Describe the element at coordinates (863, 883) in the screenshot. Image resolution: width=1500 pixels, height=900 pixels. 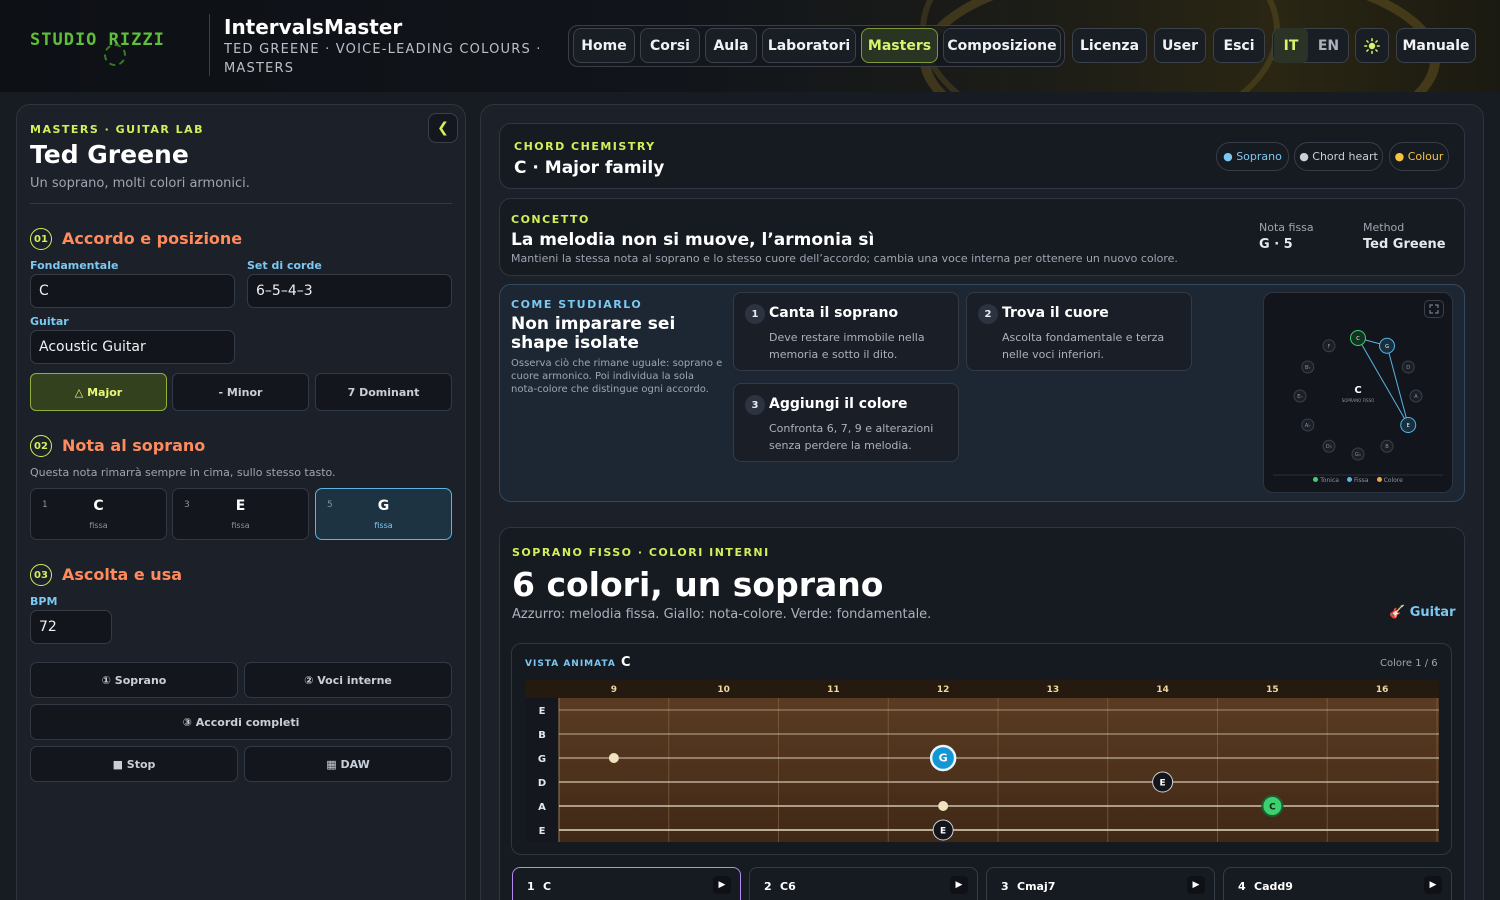
I see `chord-card-2: 2 C6 ▶` at that location.